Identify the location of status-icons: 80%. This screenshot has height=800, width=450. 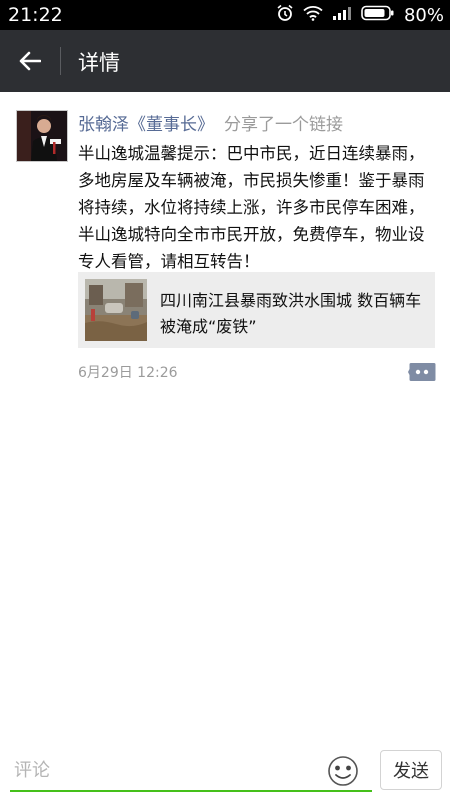
(360, 15).